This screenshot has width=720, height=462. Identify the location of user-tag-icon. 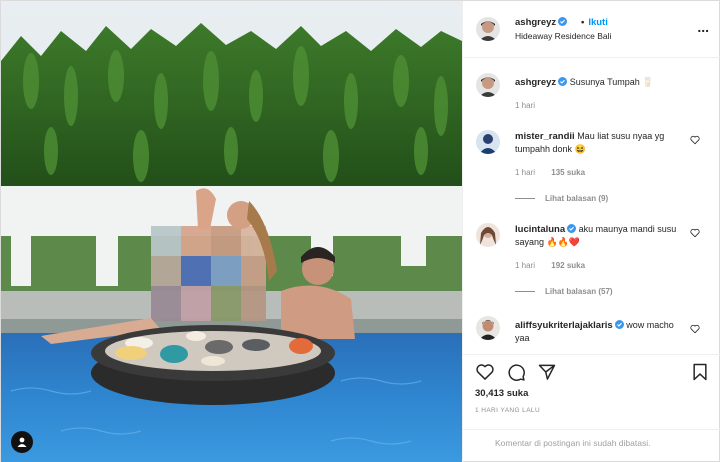
(22, 442).